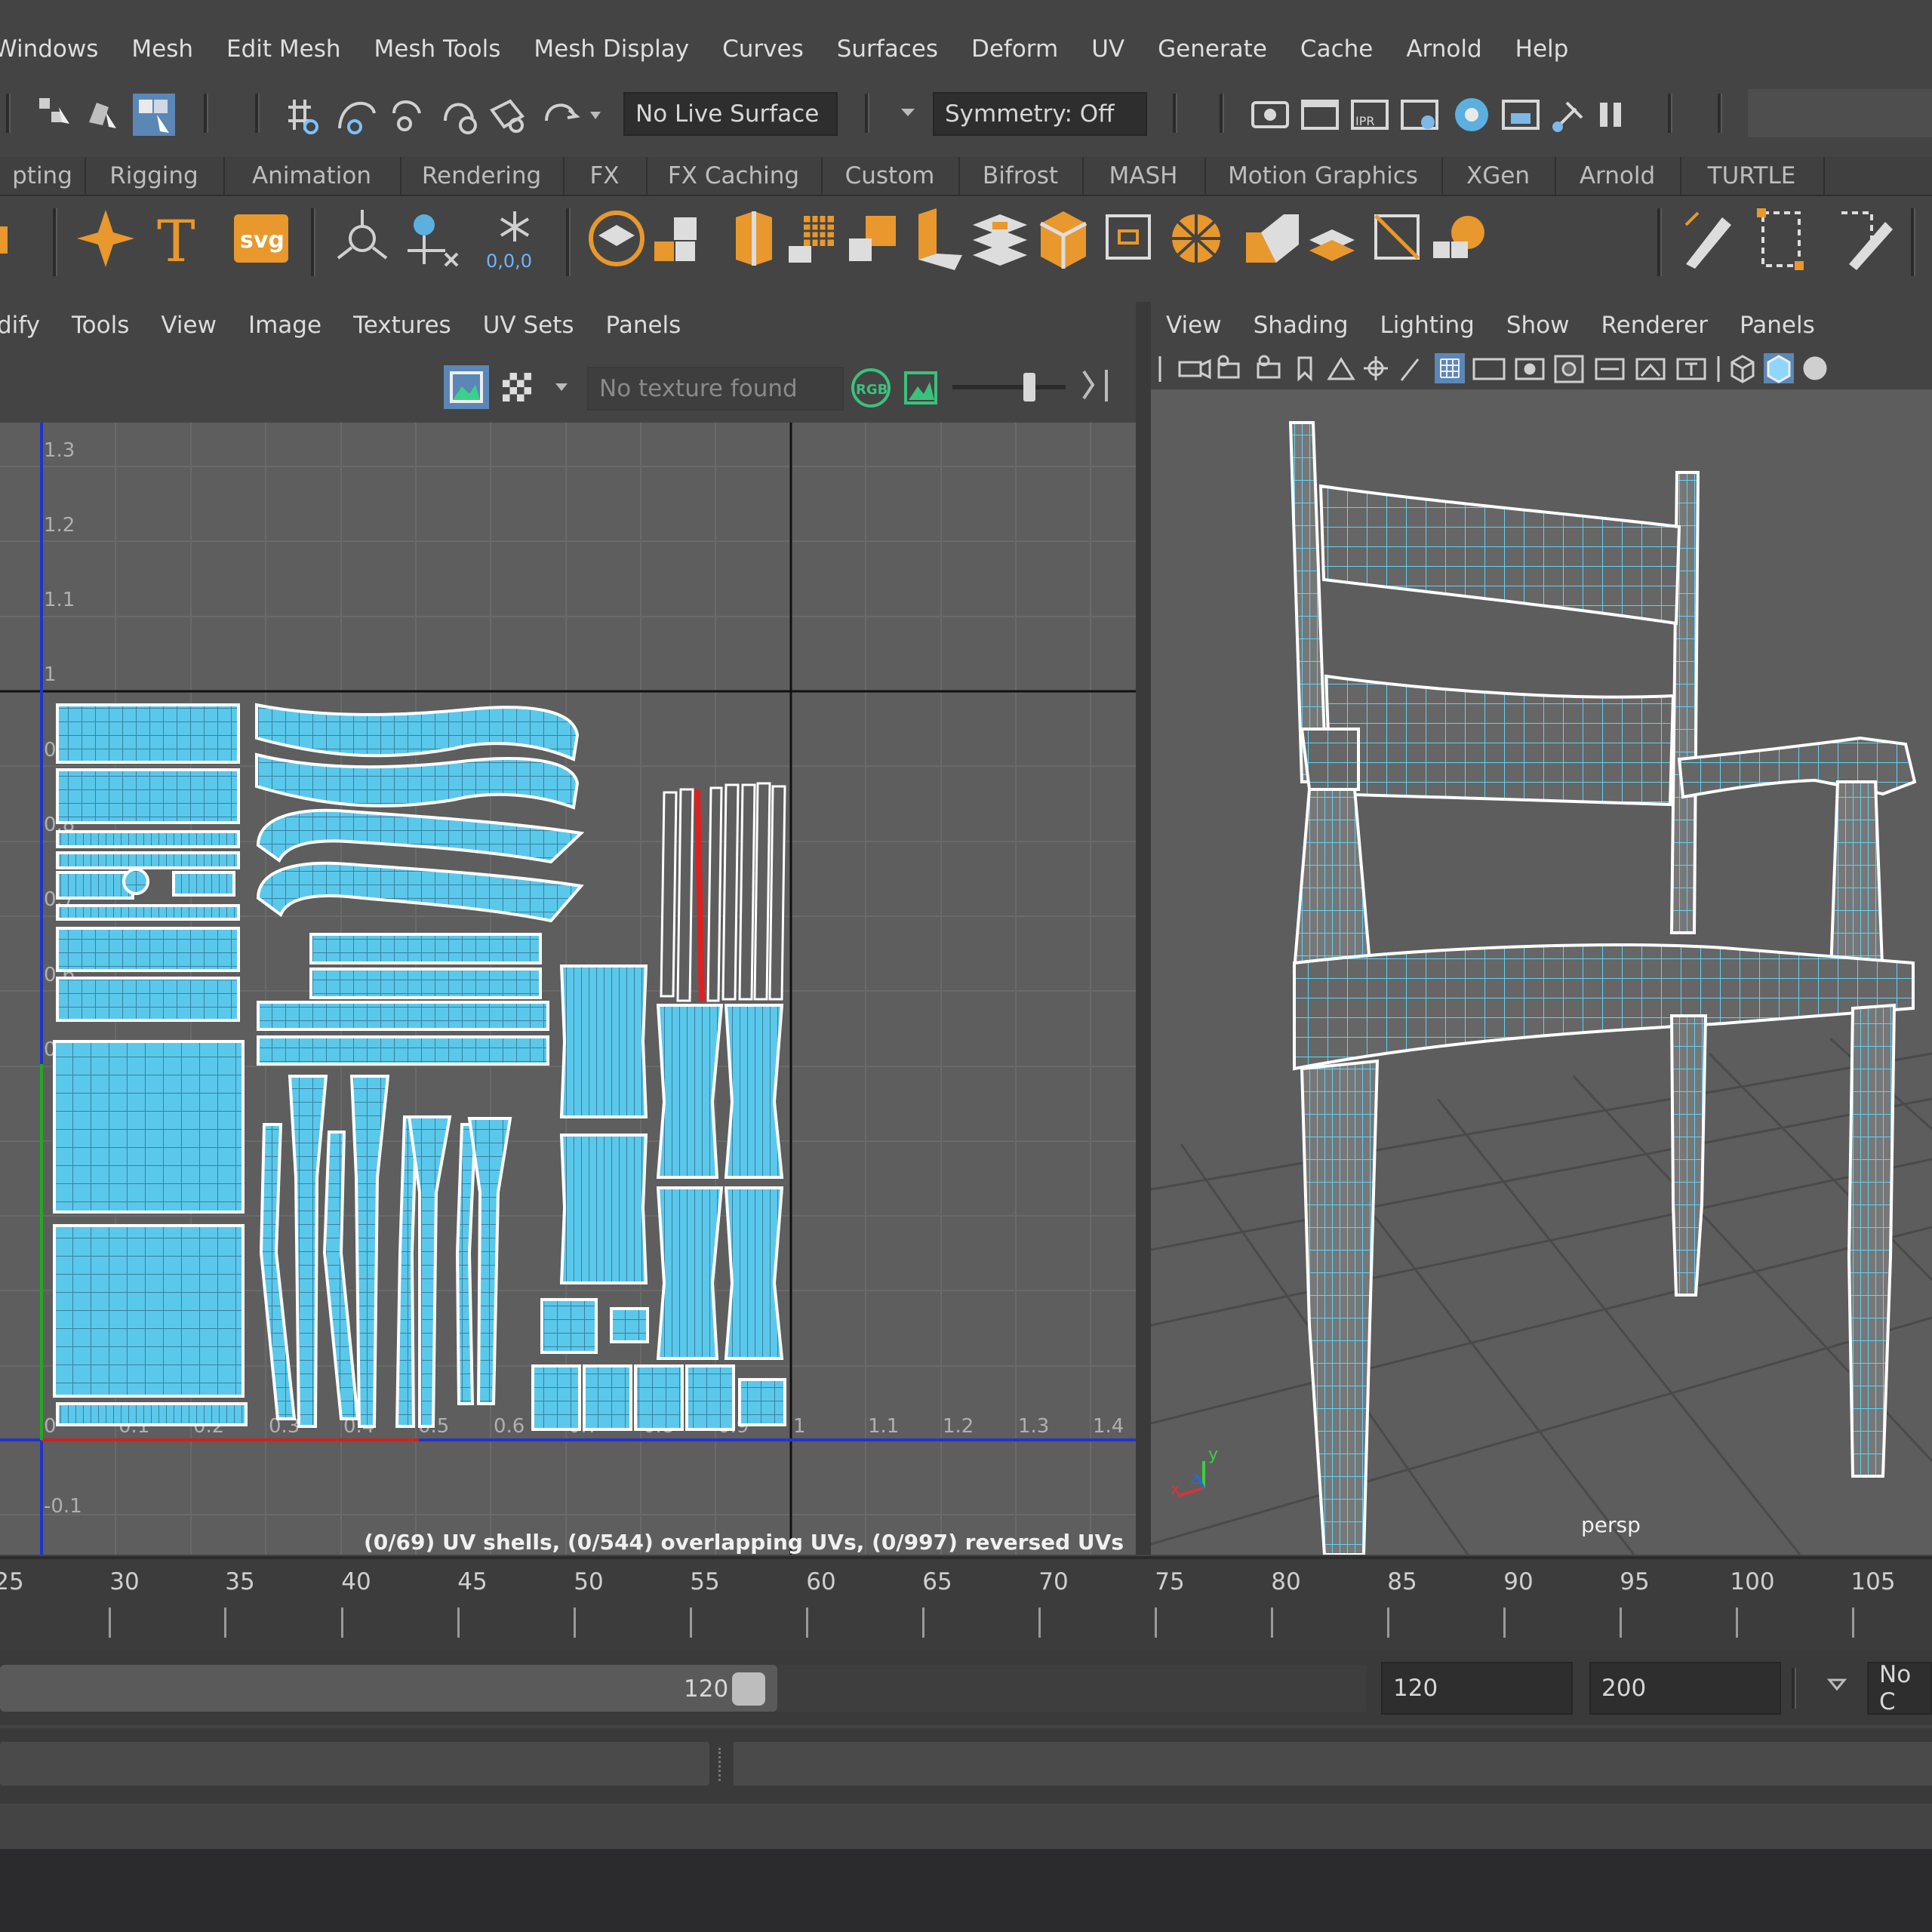 This screenshot has width=1932, height=1932. Describe the element at coordinates (1332, 245) in the screenshot. I see `stack-shells-icon` at that location.